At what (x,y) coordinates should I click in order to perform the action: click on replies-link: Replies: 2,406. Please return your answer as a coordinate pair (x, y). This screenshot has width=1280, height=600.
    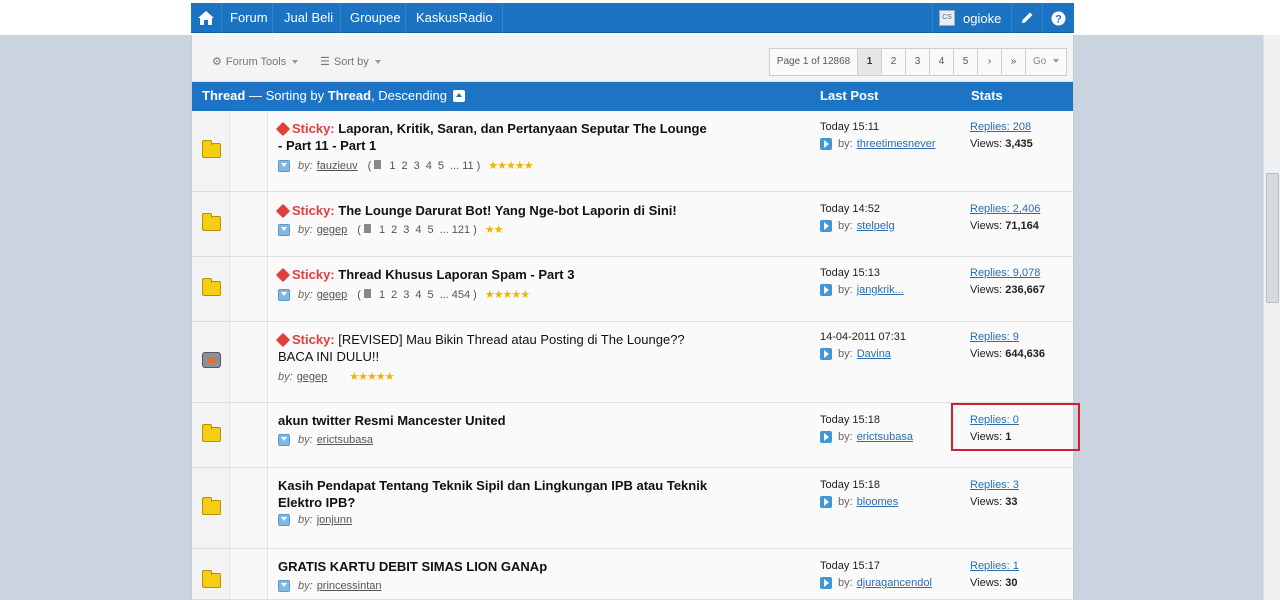
    Looking at the image, I should click on (1005, 209).